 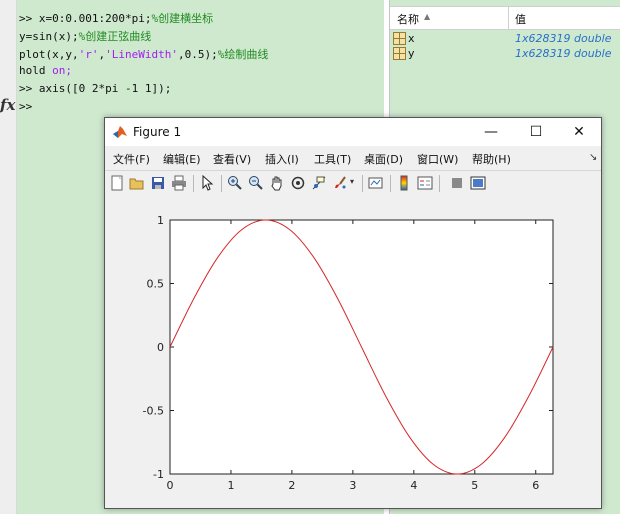 What do you see at coordinates (427, 16) in the screenshot?
I see `sort-ascending-icon: ▲` at bounding box center [427, 16].